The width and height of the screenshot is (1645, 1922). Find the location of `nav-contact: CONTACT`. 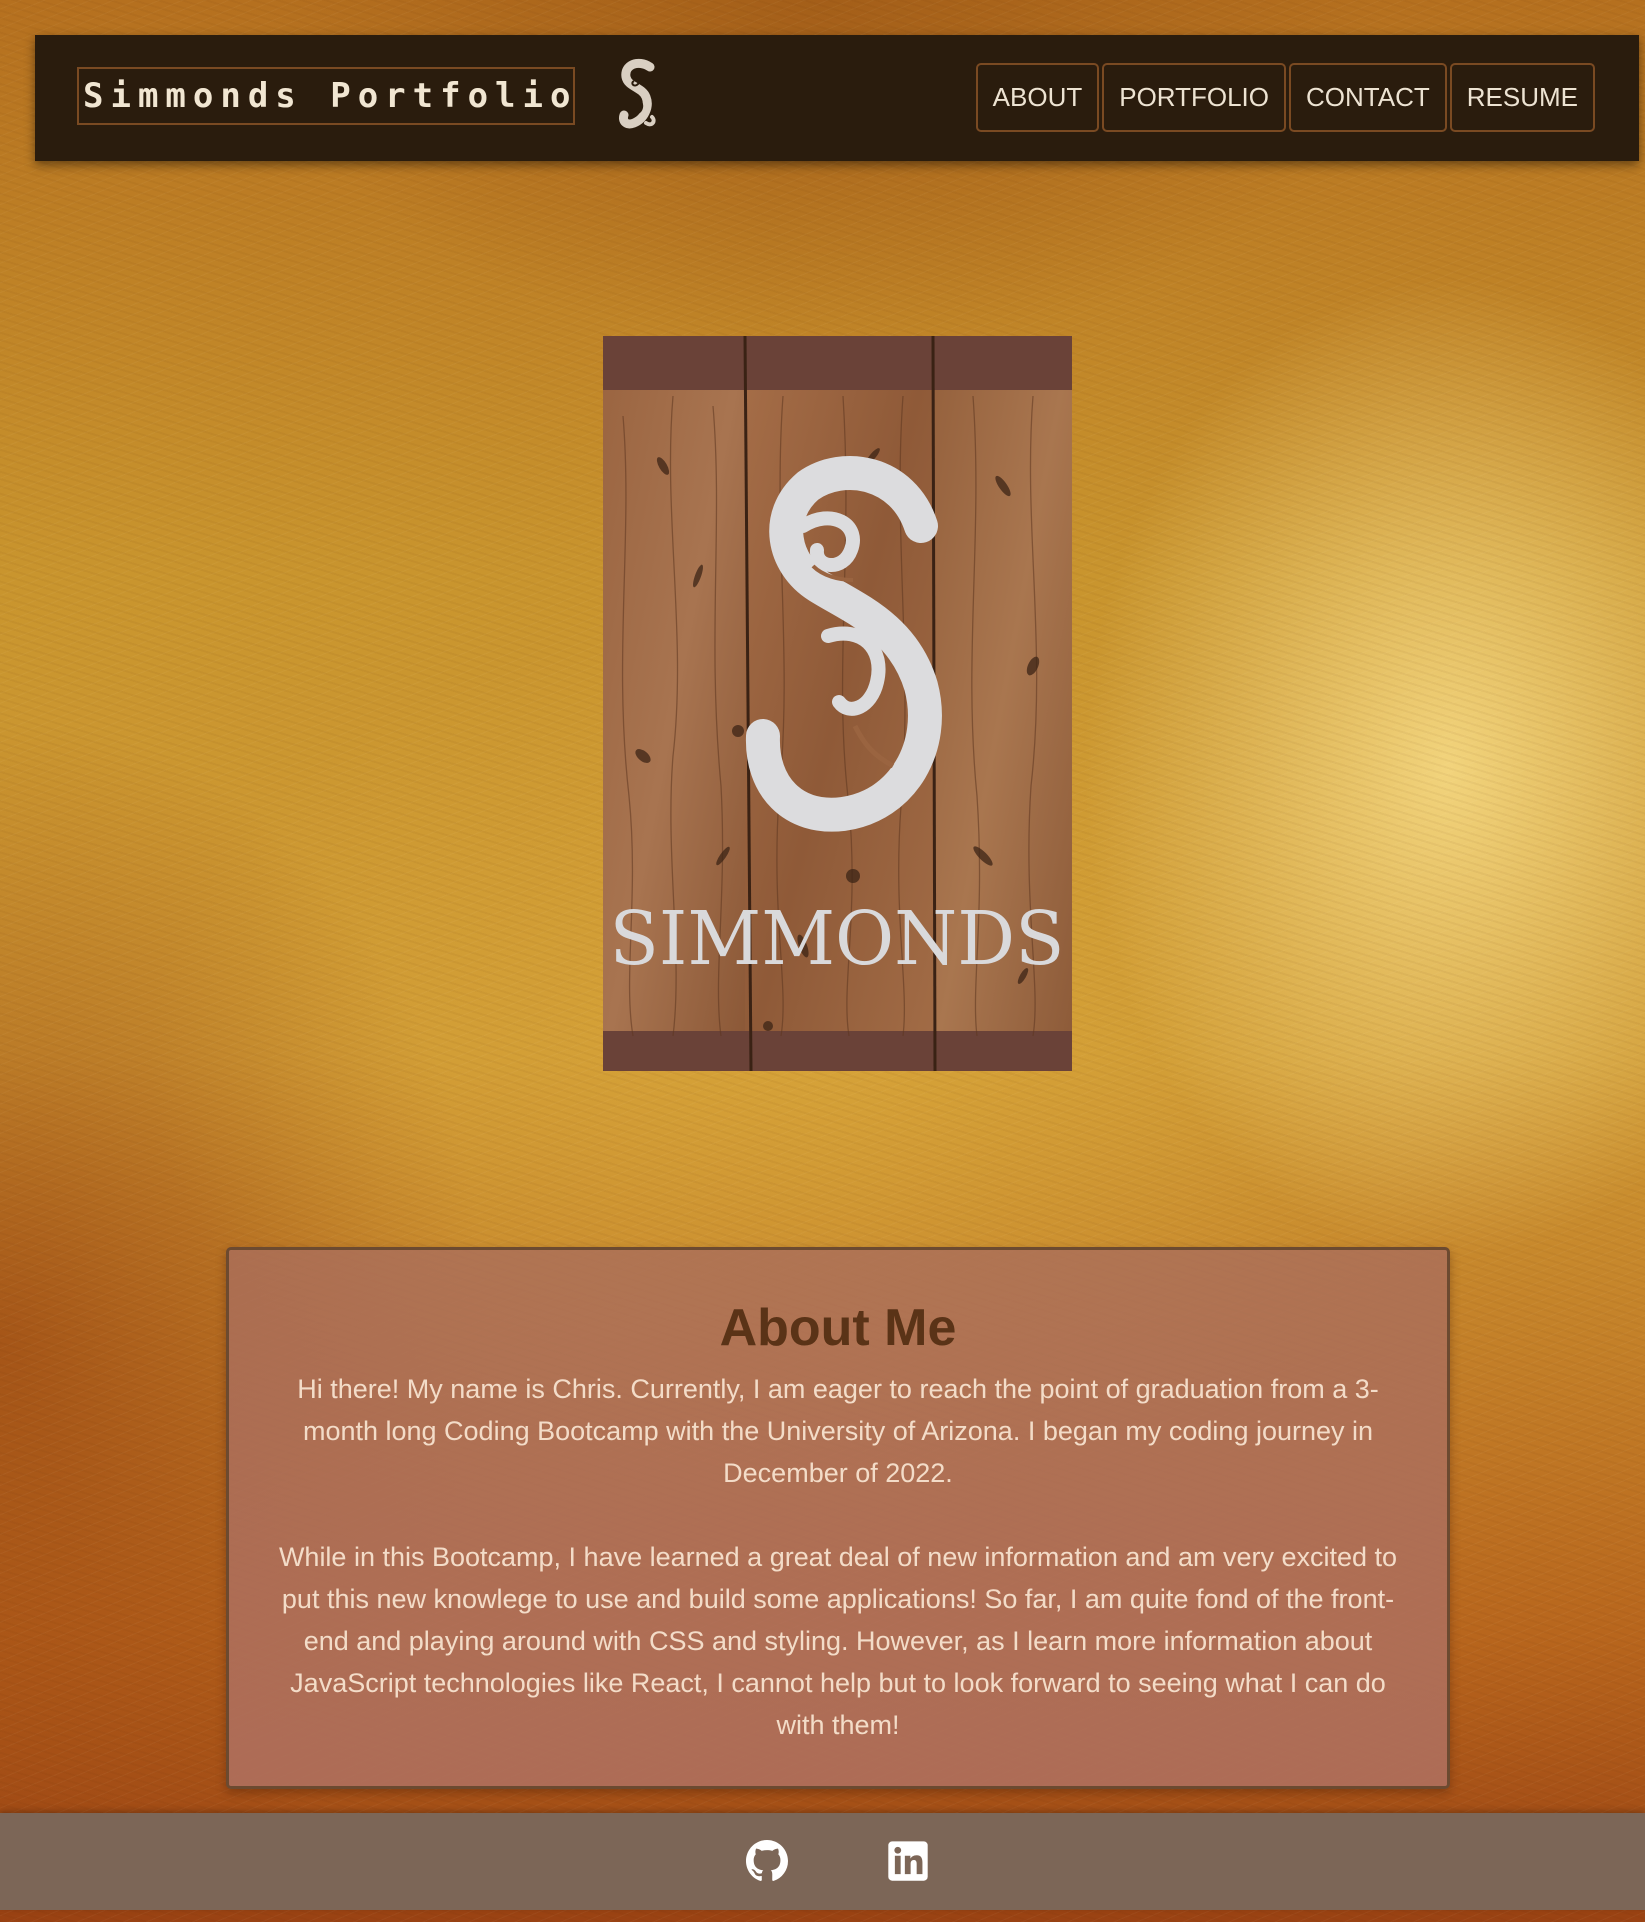

nav-contact: CONTACT is located at coordinates (1368, 97).